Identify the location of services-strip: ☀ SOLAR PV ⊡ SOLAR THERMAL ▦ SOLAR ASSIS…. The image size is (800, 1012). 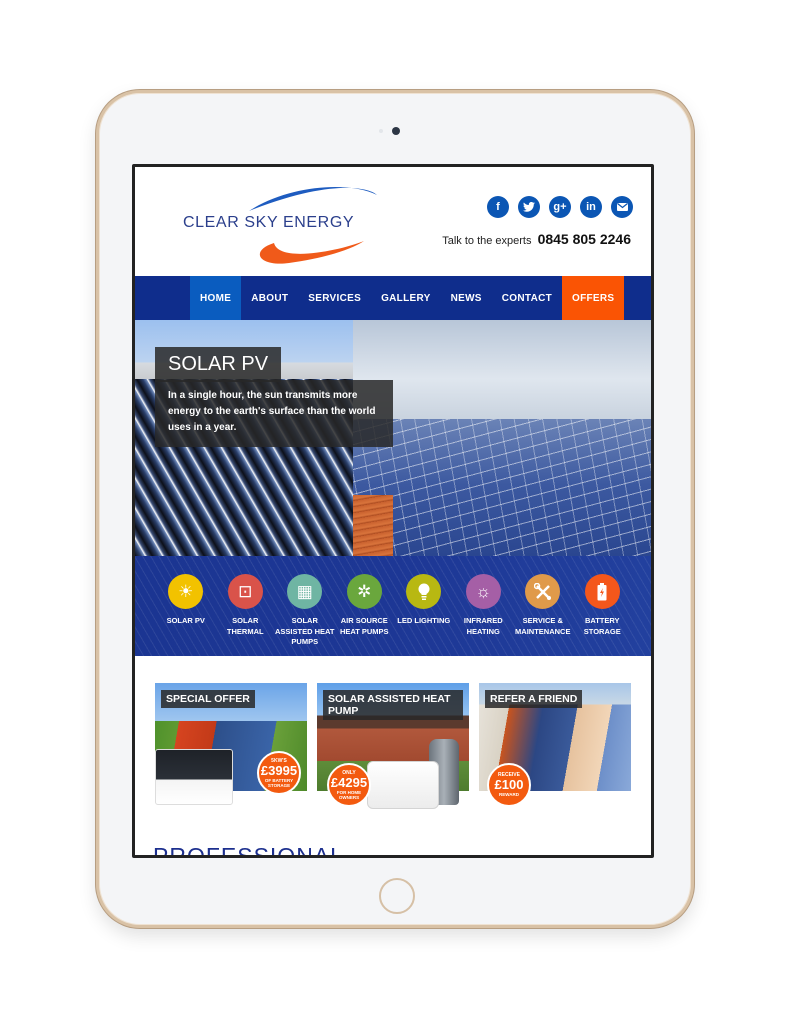
(393, 606).